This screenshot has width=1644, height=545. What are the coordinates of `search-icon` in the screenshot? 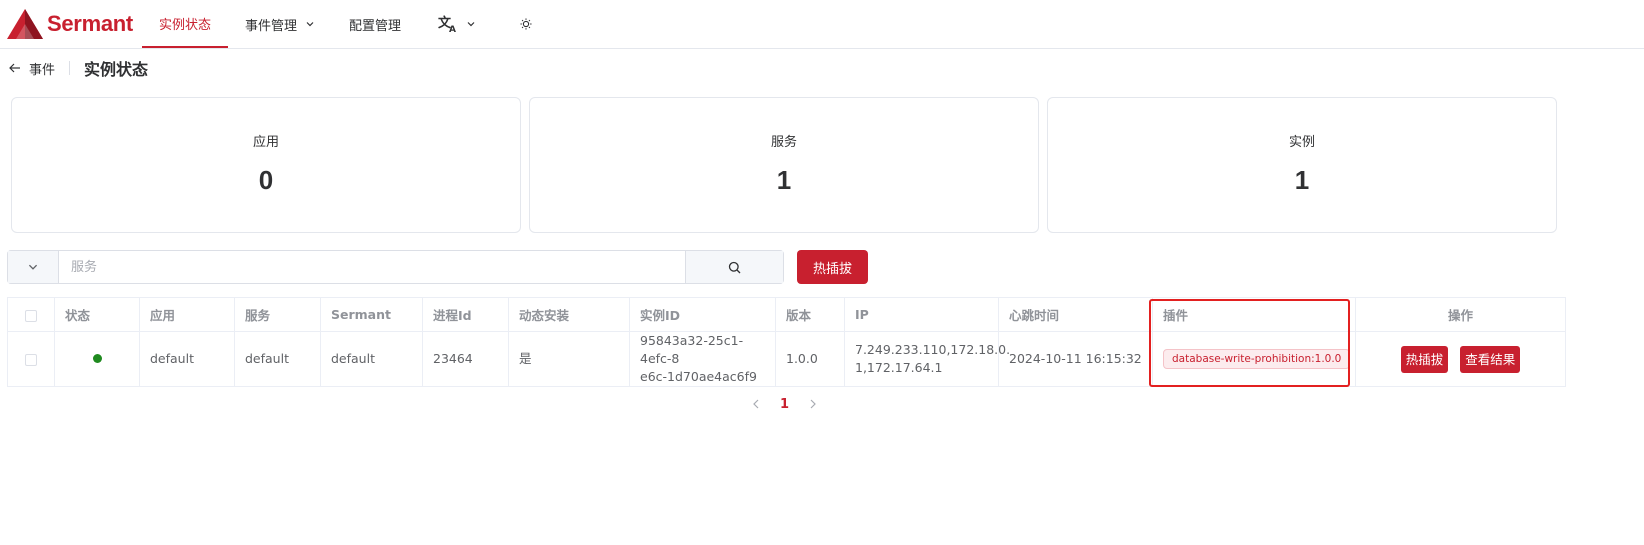 It's located at (734, 267).